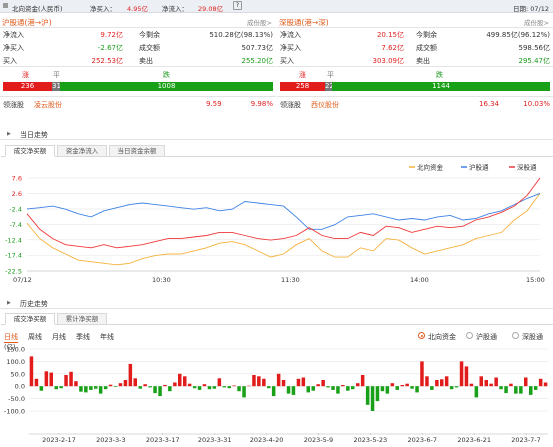  Describe the element at coordinates (83, 337) in the screenshot. I see `period-quarter: 季线` at that location.